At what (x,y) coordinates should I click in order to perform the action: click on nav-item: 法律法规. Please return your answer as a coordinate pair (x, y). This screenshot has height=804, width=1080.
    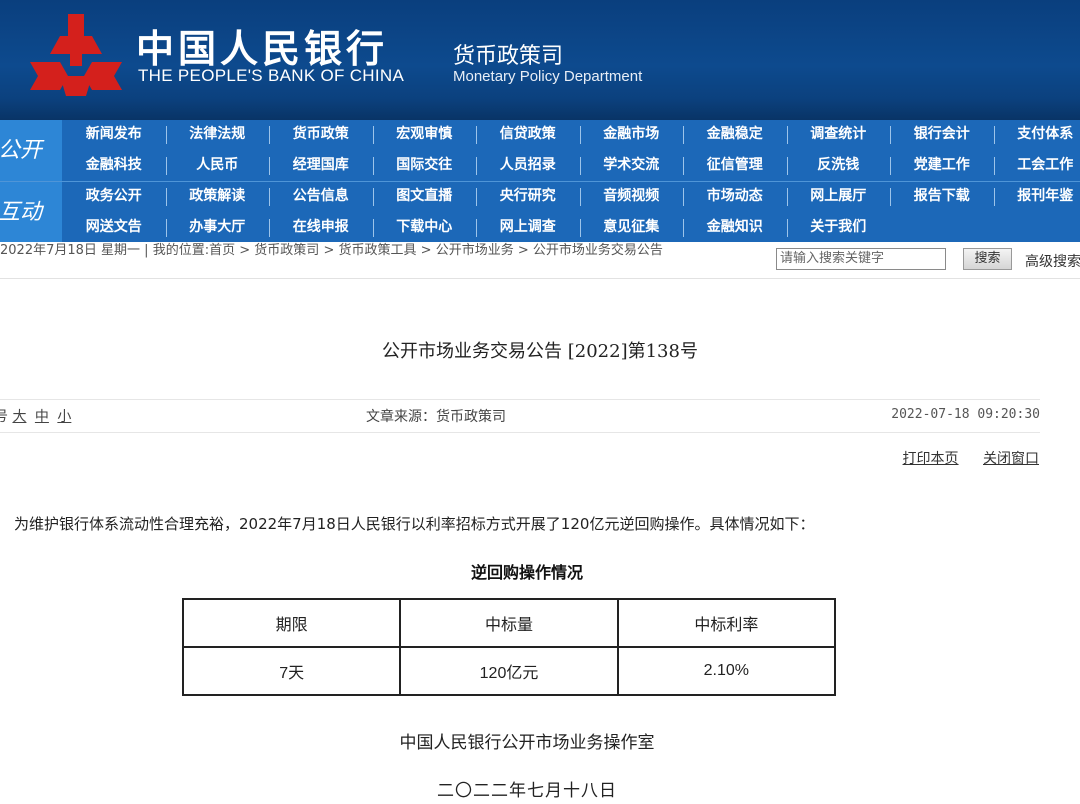
    Looking at the image, I should click on (218, 135).